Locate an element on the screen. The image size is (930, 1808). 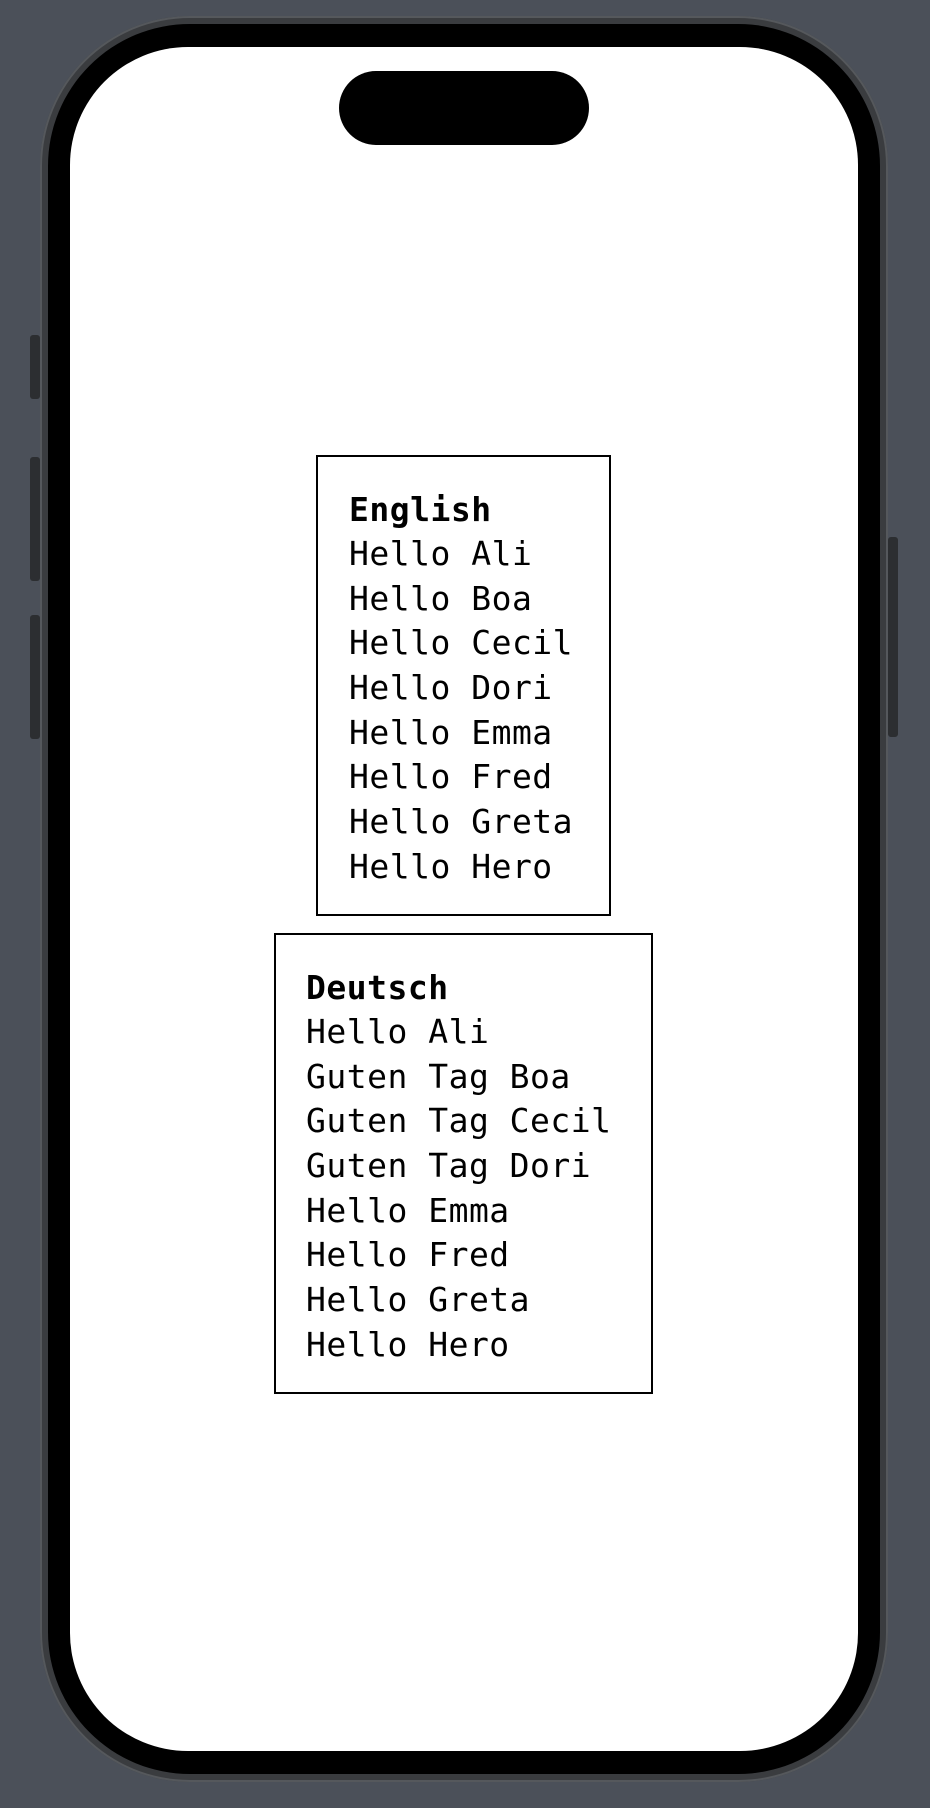
greeting-item: Guten Tag Boa is located at coordinates (438, 1076).